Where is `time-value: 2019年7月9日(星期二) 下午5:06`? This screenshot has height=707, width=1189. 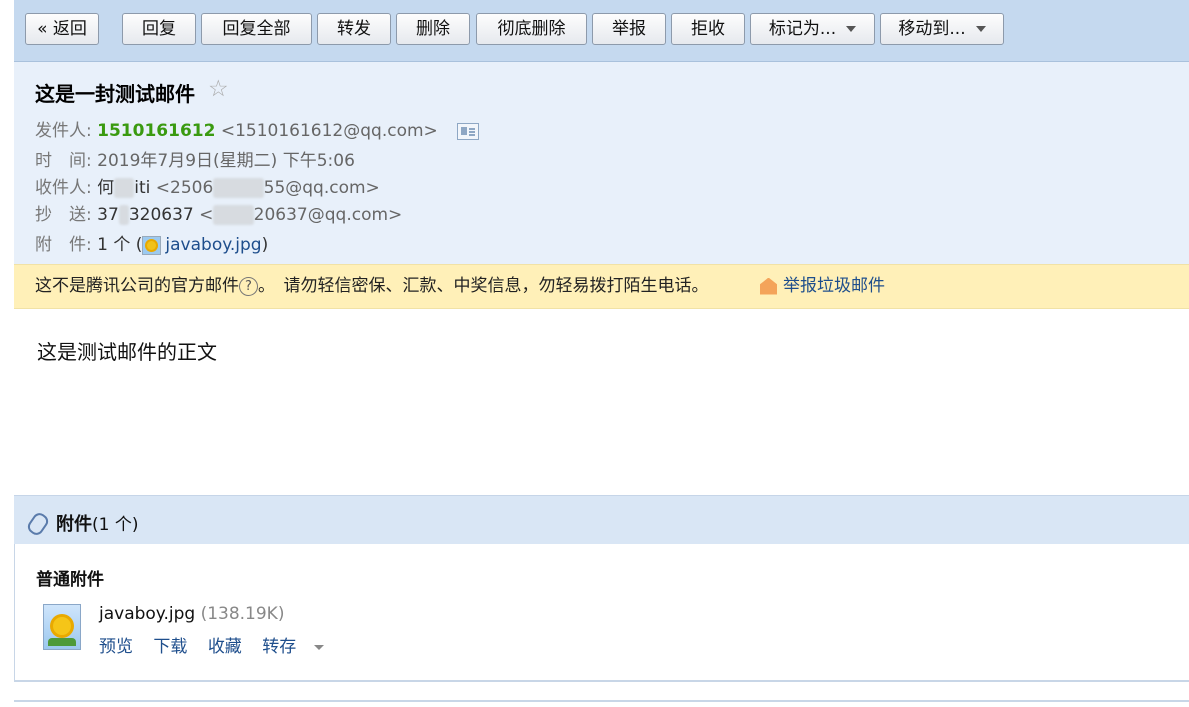 time-value: 2019年7月9日(星期二) 下午5:06 is located at coordinates (226, 161).